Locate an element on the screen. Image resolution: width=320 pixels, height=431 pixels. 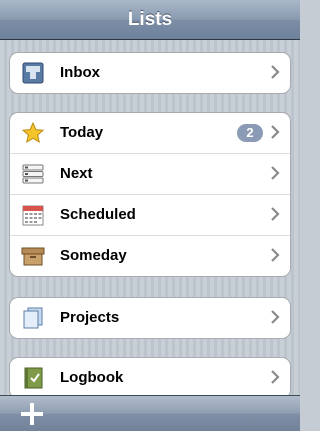
calendar-icon is located at coordinates (33, 215).